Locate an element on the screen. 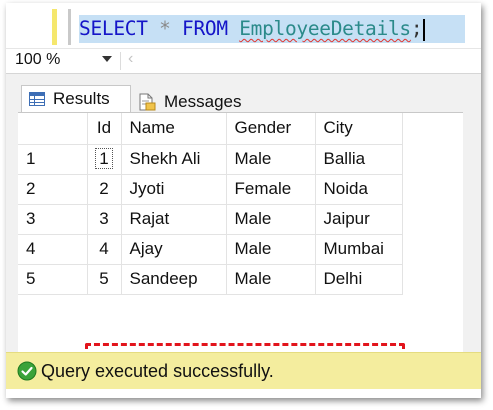 The width and height of the screenshot is (493, 410). cell-city: Jaipur is located at coordinates (359, 219).